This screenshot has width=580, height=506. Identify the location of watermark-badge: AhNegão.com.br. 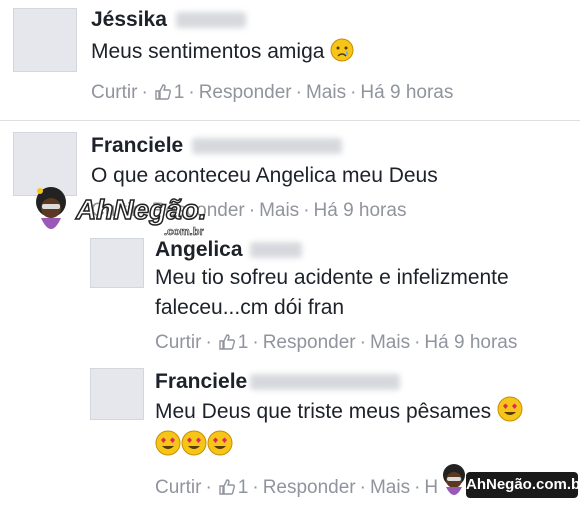
(523, 485).